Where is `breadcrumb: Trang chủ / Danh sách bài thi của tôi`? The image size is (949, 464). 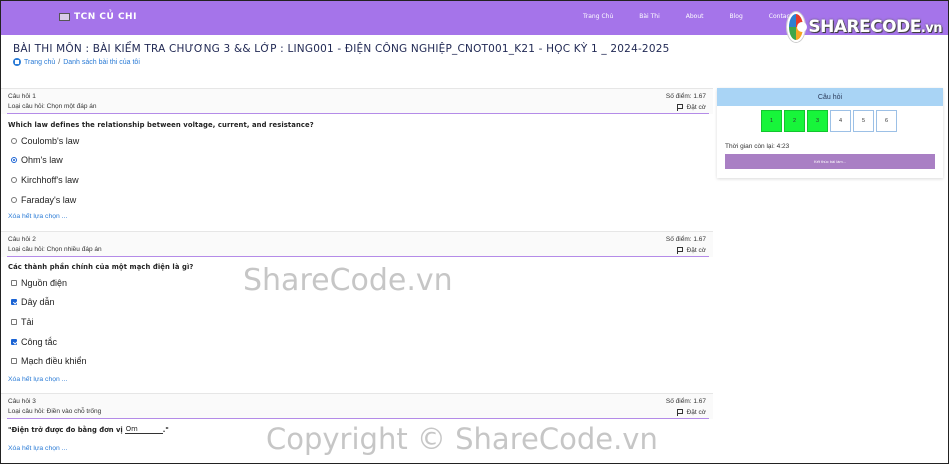 breadcrumb: Trang chủ / Danh sách bài thi của tôi is located at coordinates (76, 62).